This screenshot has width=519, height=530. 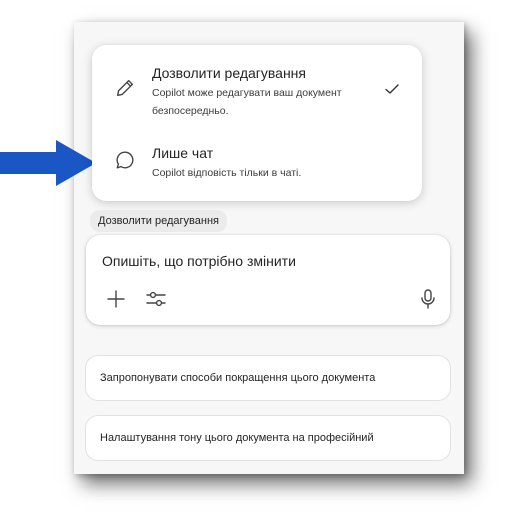 I want to click on checkmark-icon, so click(x=392, y=89).